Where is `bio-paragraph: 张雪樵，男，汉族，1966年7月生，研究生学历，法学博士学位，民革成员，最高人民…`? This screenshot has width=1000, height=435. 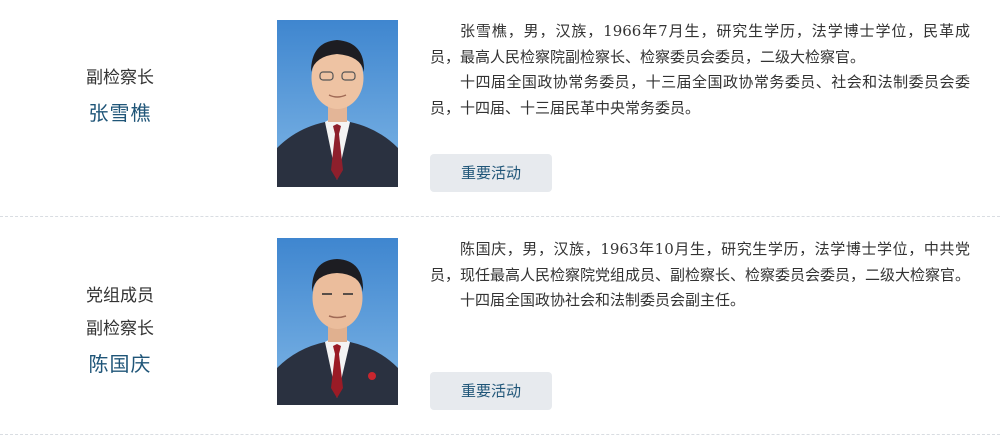 bio-paragraph: 张雪樵，男，汉族，1966年7月生，研究生学历，法学博士学位，民革成员，最高人民… is located at coordinates (700, 44).